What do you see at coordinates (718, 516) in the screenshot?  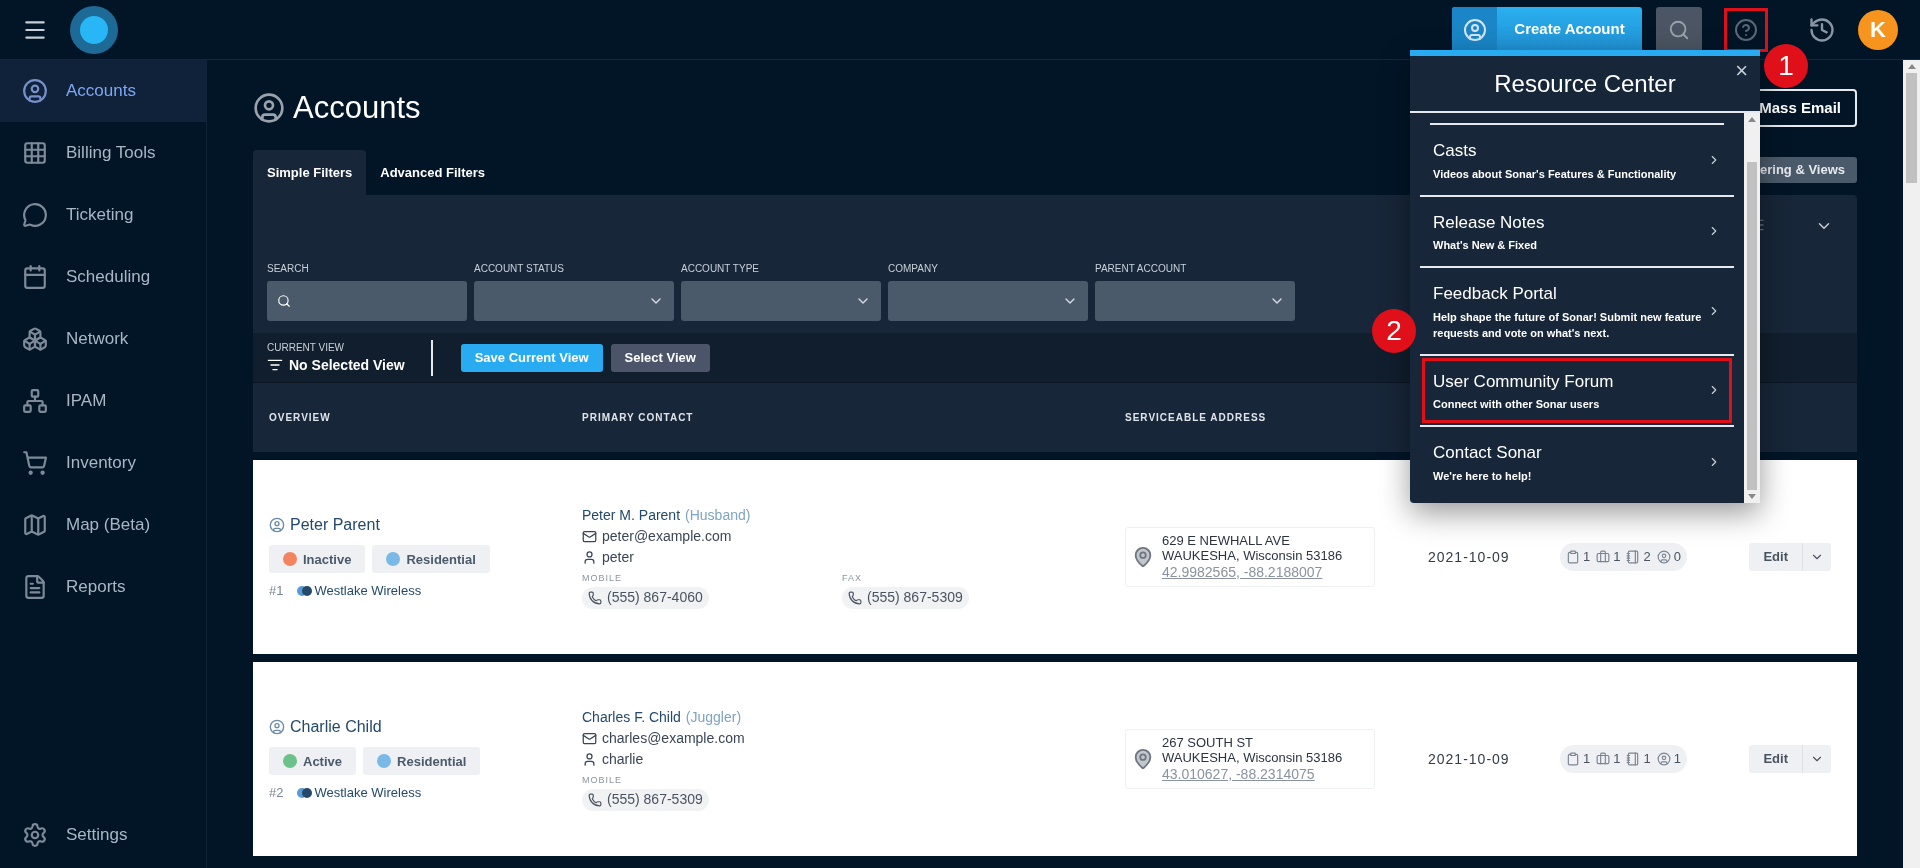 I see `contact-relation: (Husband)` at bounding box center [718, 516].